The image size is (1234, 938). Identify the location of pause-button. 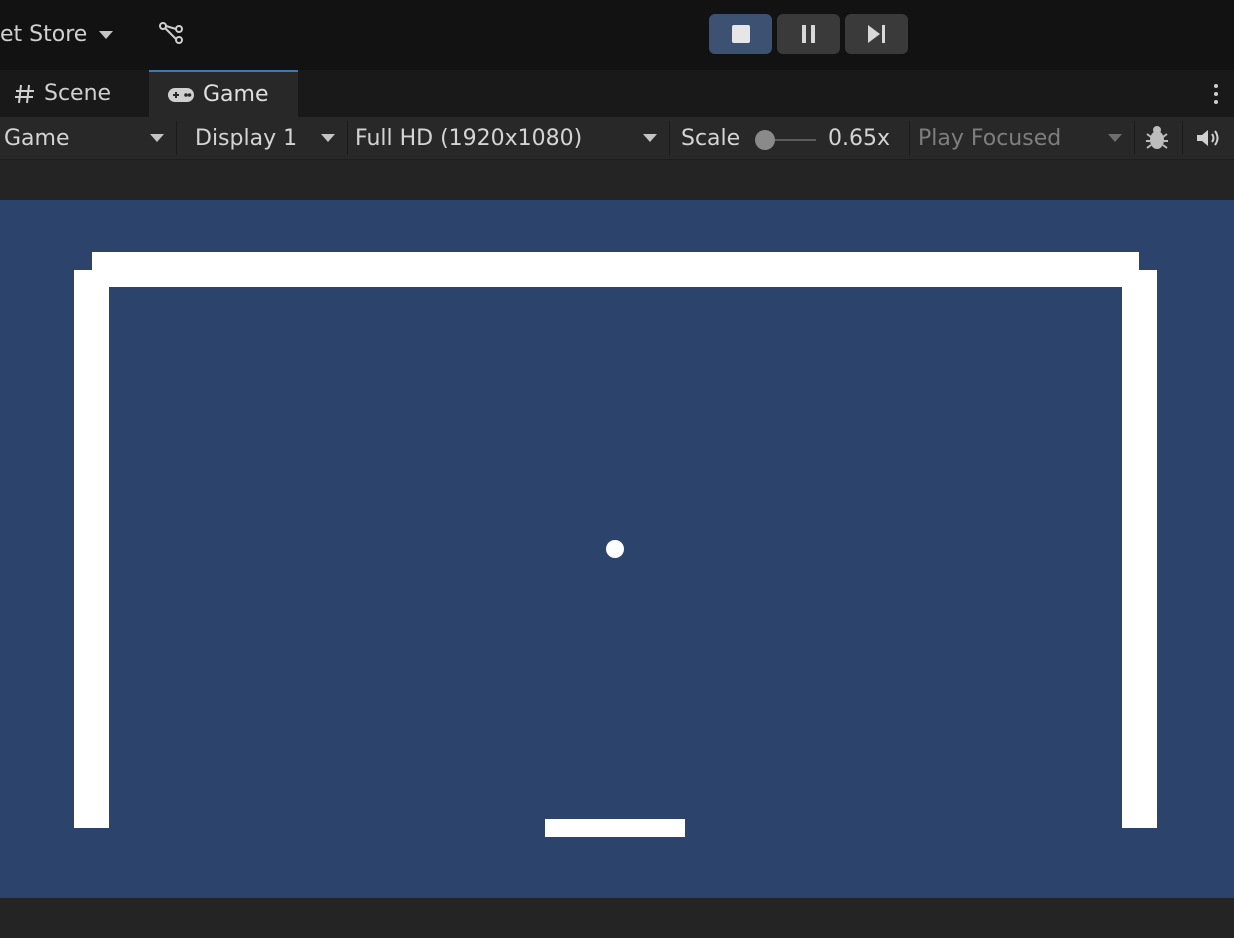
(808, 34).